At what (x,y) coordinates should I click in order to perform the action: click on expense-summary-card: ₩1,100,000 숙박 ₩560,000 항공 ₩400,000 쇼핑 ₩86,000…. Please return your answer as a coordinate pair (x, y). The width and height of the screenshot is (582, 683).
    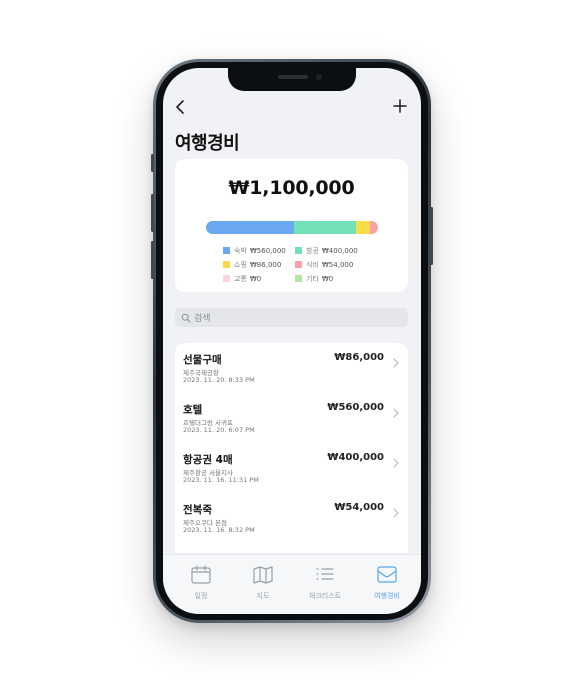
    Looking at the image, I should click on (291, 225).